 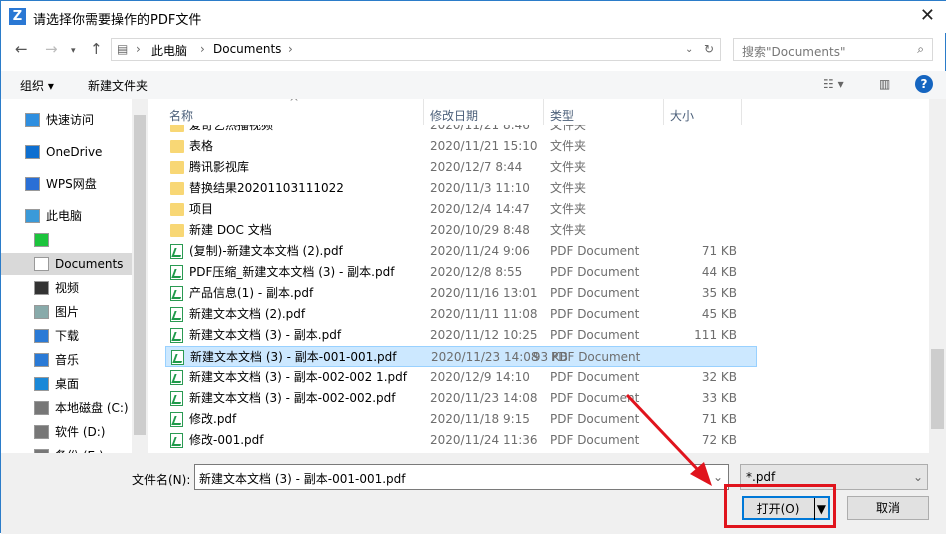 What do you see at coordinates (213, 419) in the screenshot?
I see `file-name: 修改.pdf` at bounding box center [213, 419].